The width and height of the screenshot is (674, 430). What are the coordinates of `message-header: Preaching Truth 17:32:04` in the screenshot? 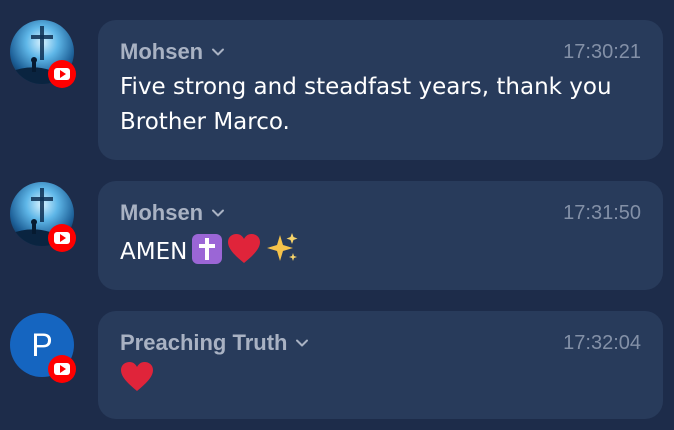 It's located at (380, 343).